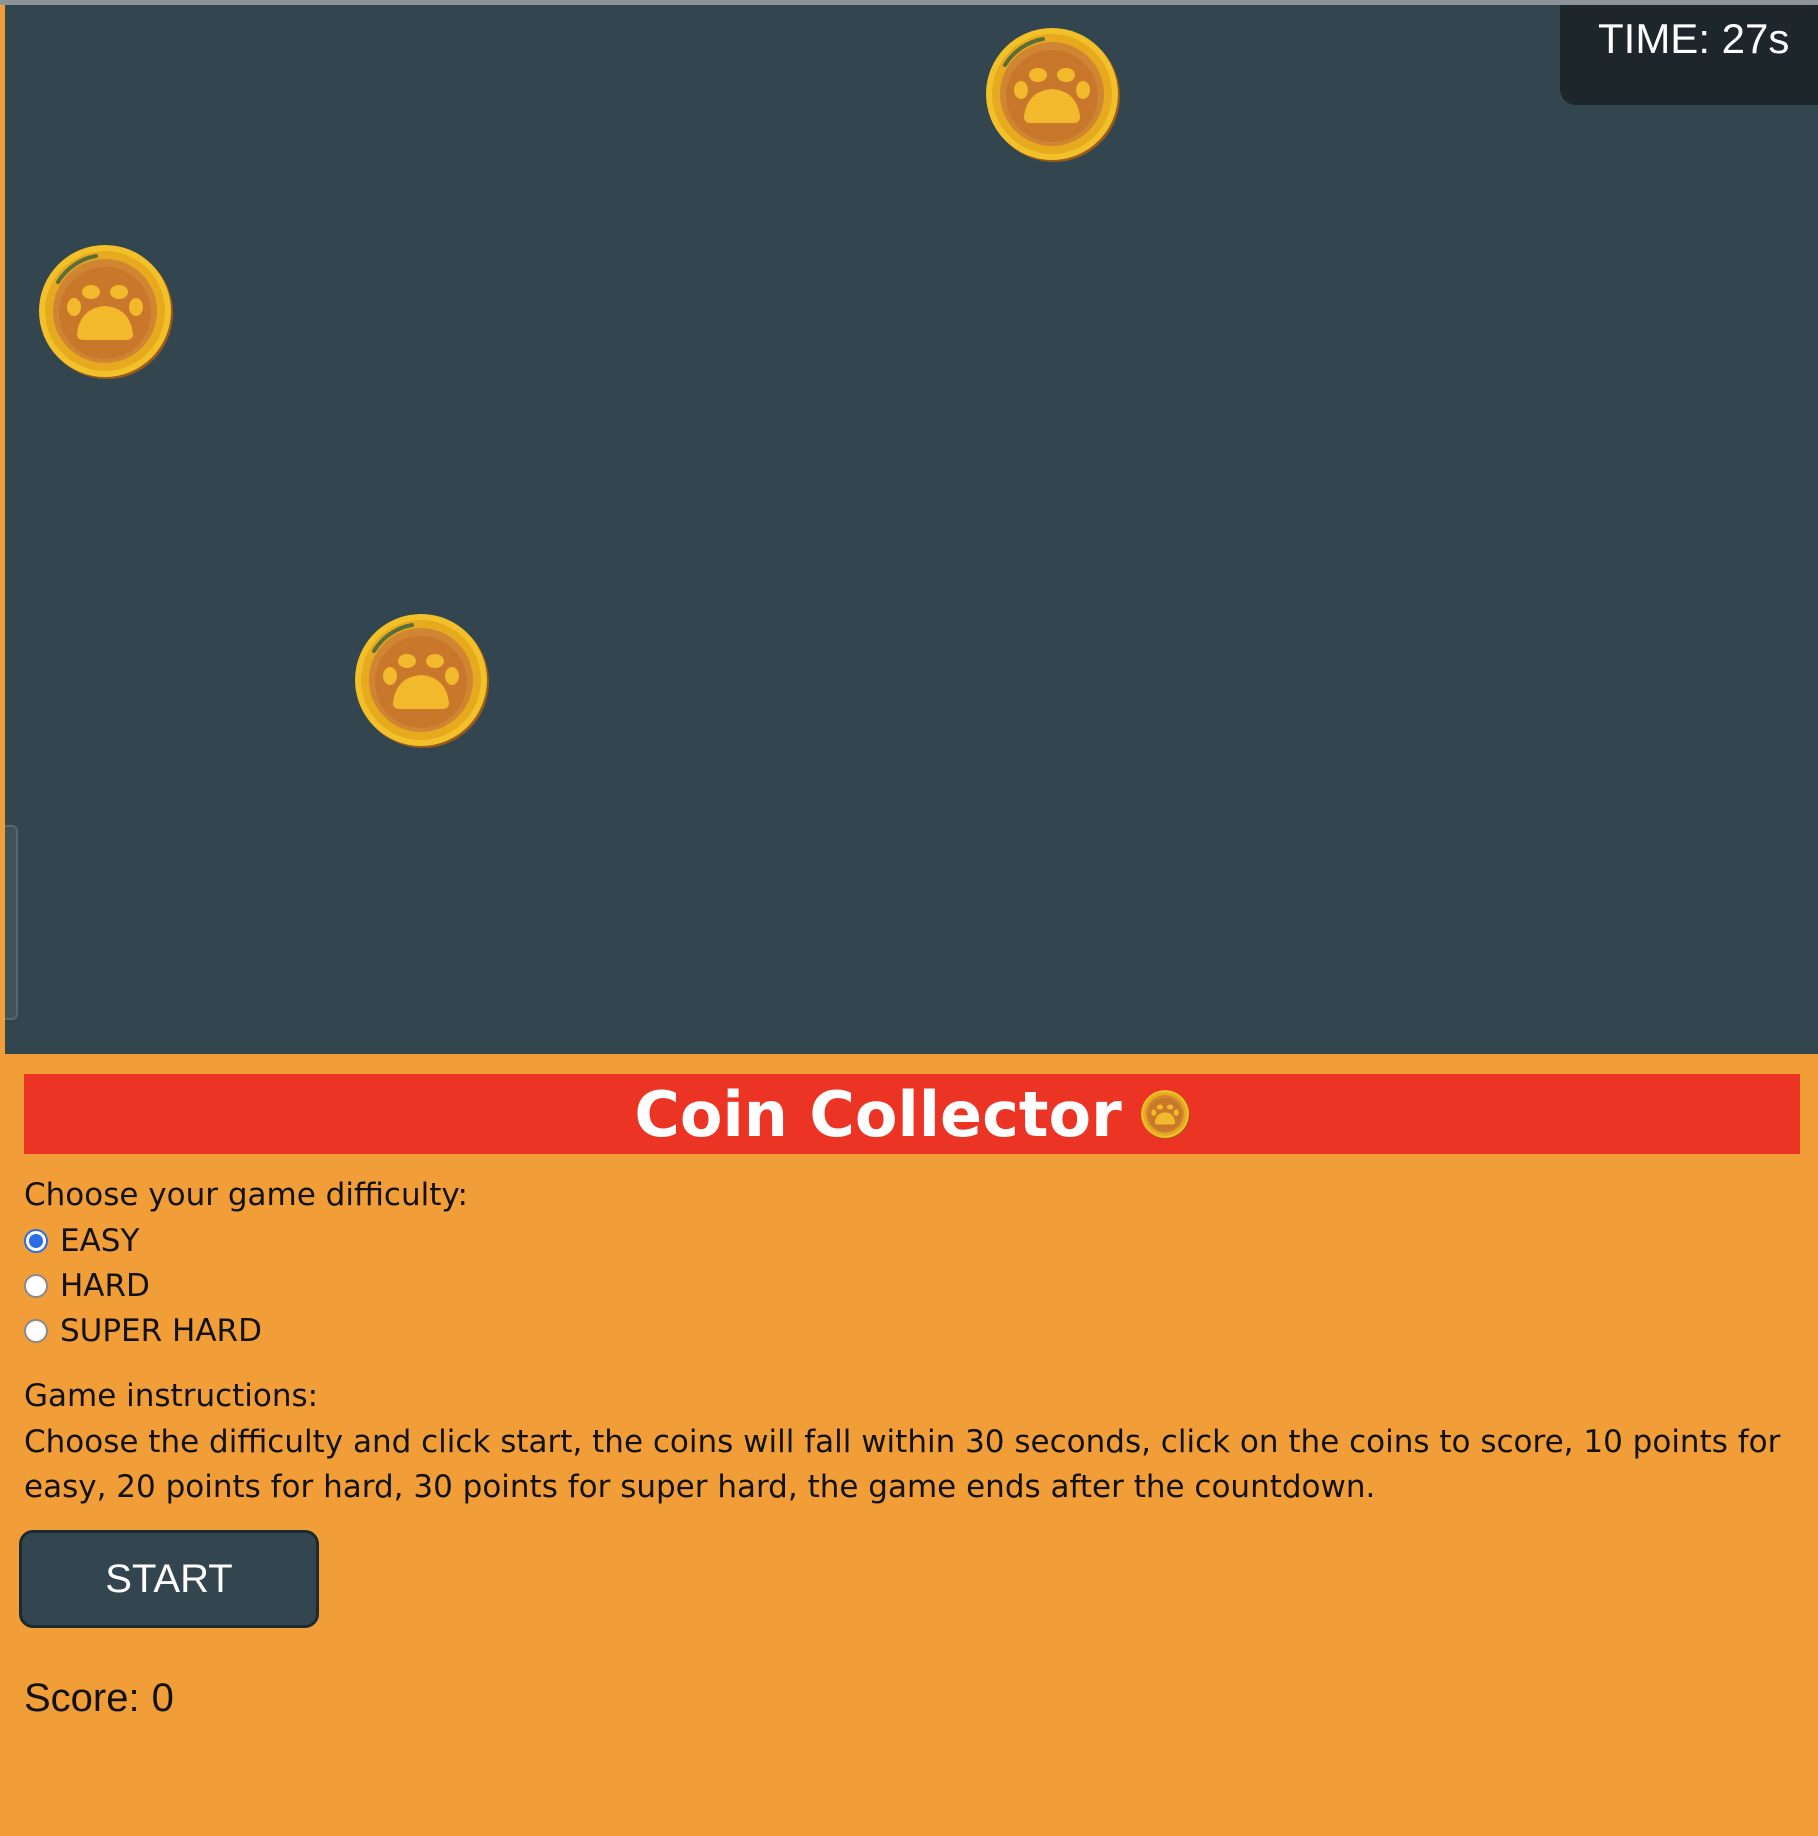 This screenshot has width=1818, height=1836. I want to click on timer-label: TIME:, so click(1654, 38).